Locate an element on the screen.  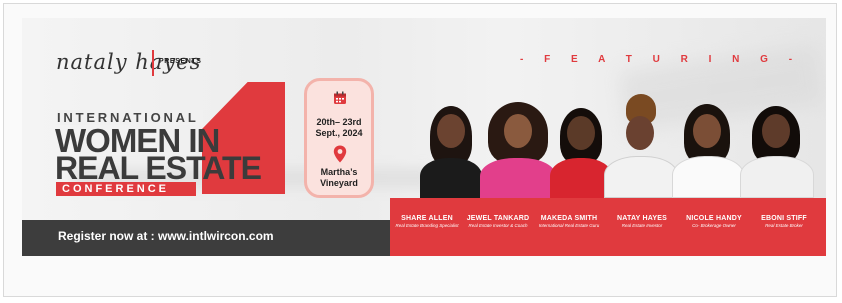
speaker-card: NICOLE HANDY Co- Brokerage Owner is located at coordinates (714, 221).